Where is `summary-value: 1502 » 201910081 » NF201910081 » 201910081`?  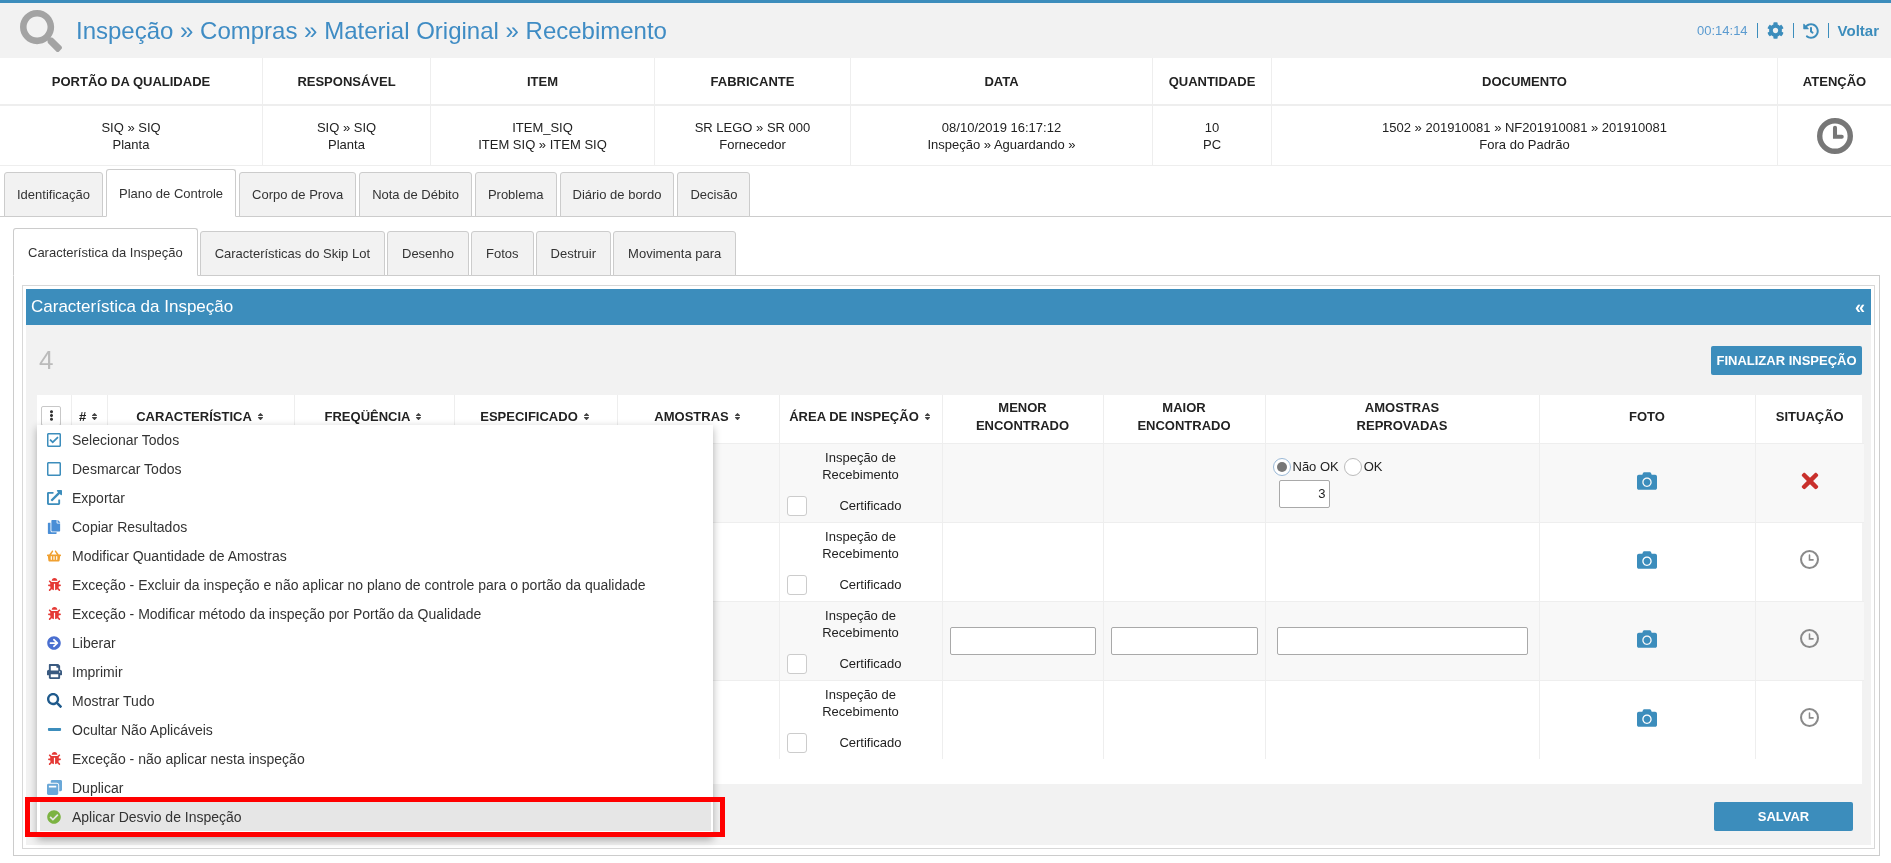 summary-value: 1502 » 201910081 » NF201910081 » 201910081 is located at coordinates (1524, 127).